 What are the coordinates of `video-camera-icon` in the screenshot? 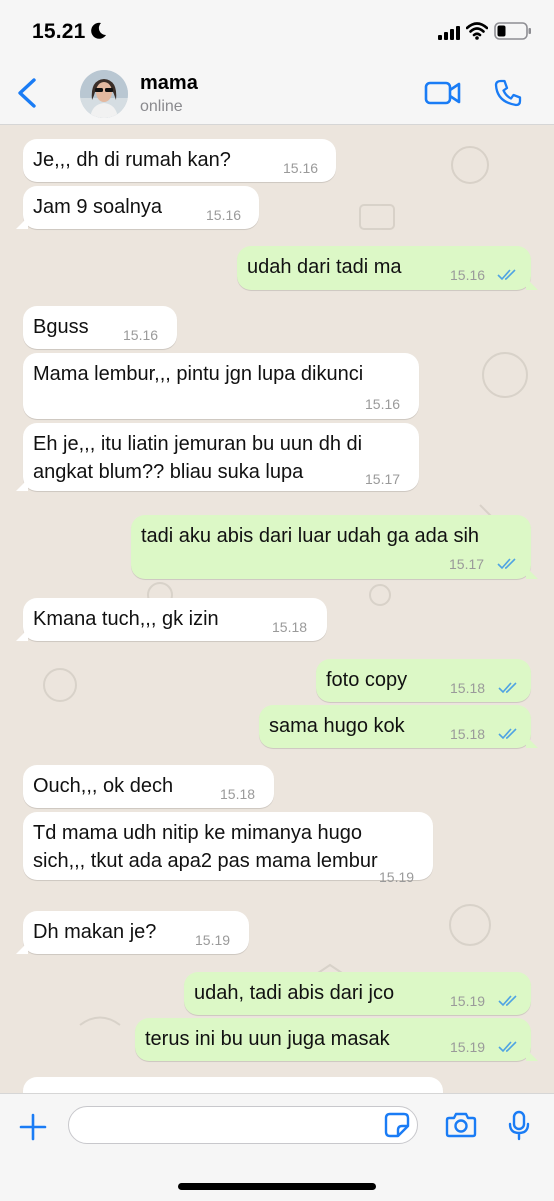 It's located at (443, 93).